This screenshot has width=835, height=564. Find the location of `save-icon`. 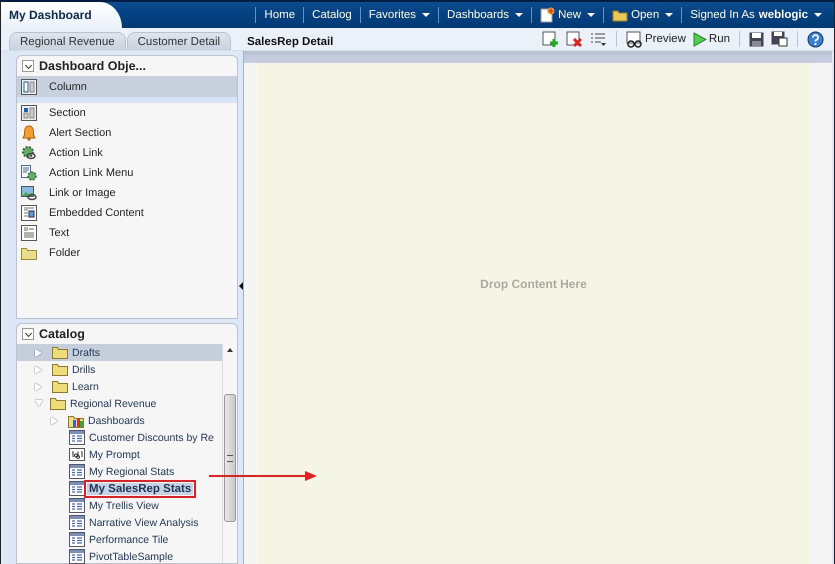

save-icon is located at coordinates (756, 39).